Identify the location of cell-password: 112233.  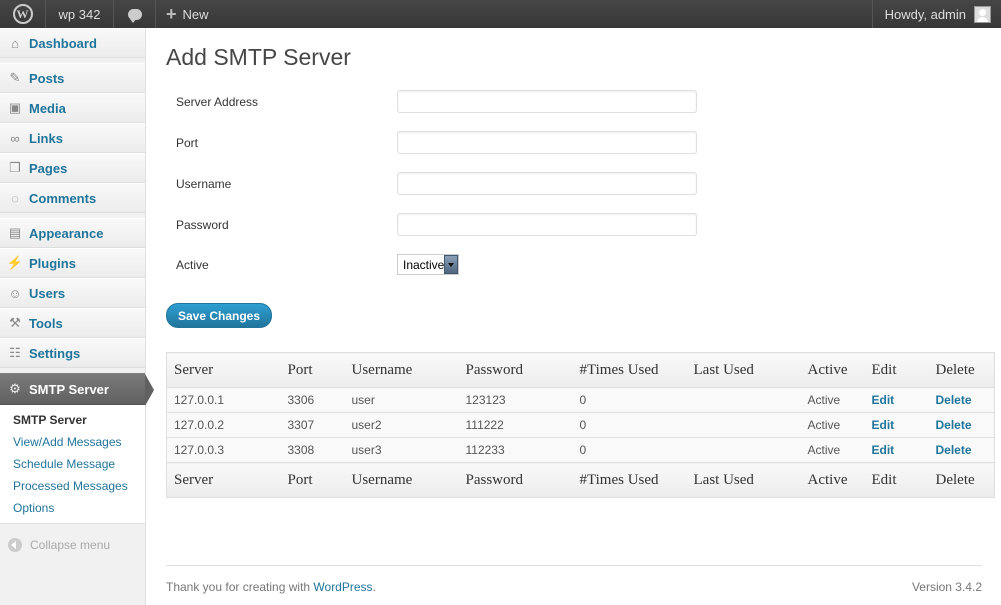
(515, 450).